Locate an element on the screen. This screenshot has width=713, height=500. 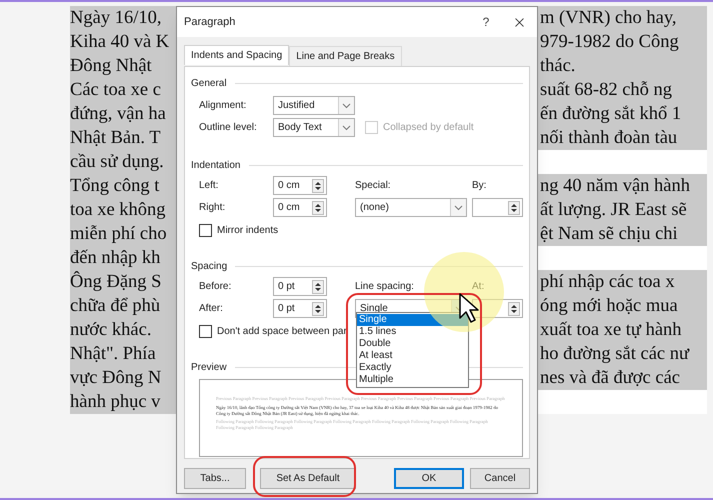
document-text: nes và đã được các is located at coordinates (622, 378).